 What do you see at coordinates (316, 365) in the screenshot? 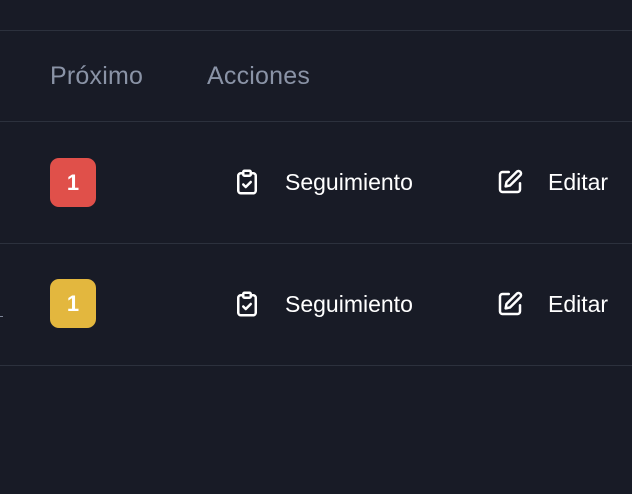
I see `table-bottom-divider` at bounding box center [316, 365].